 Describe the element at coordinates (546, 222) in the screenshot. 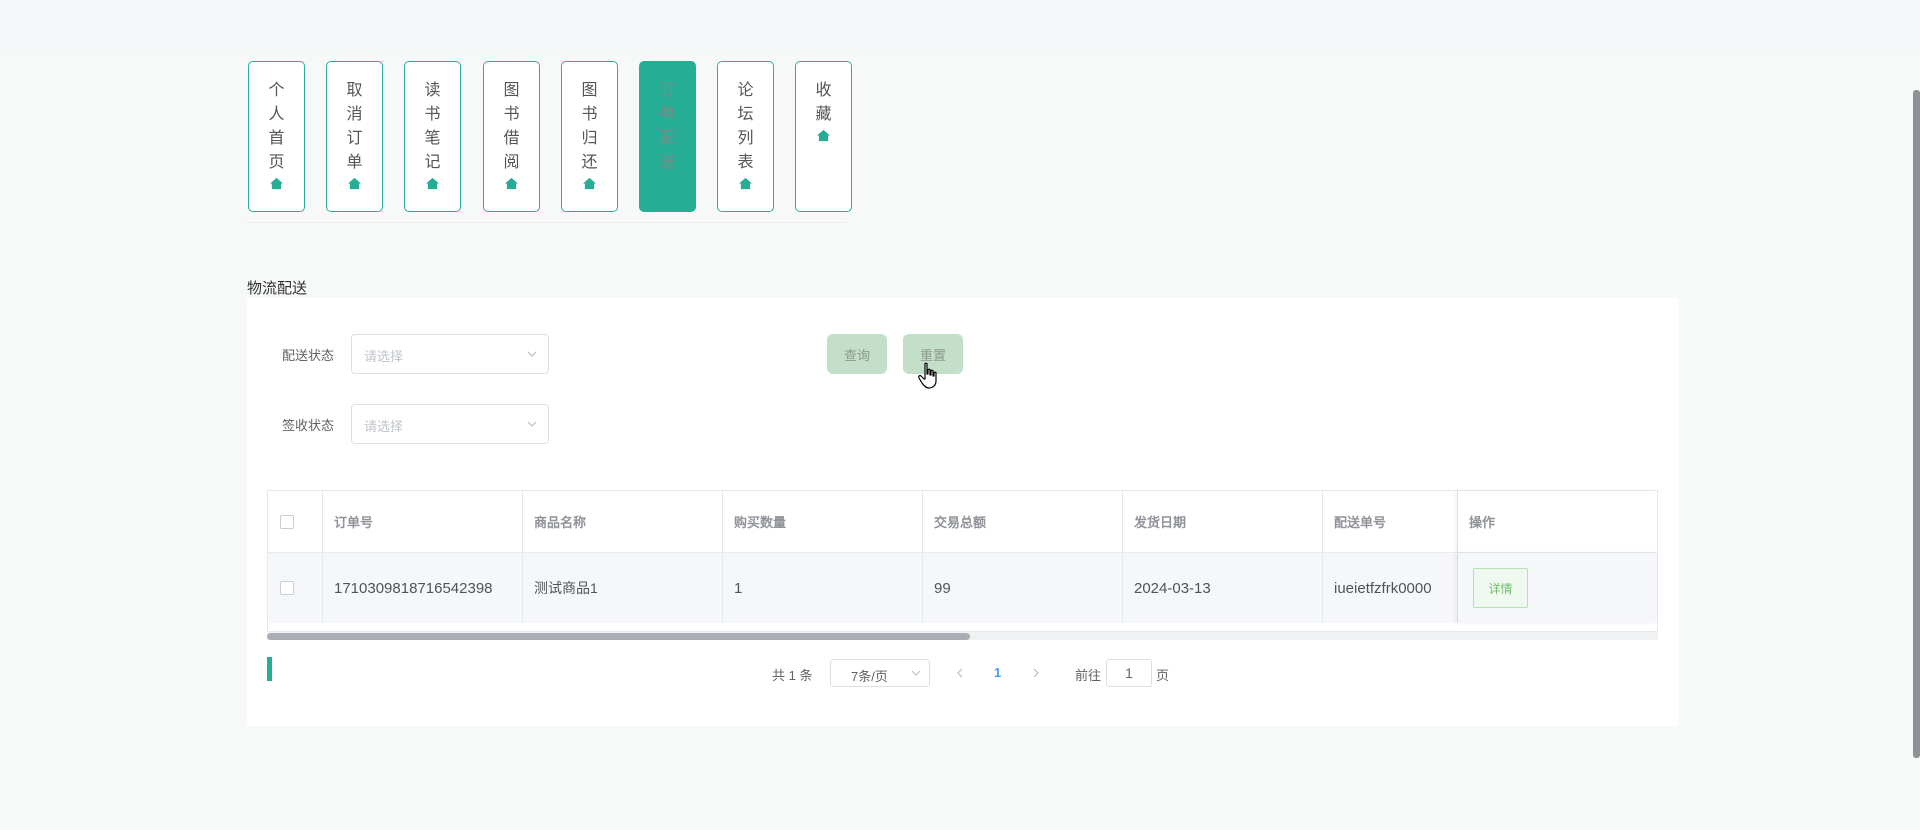

I see `tabs-divider` at that location.